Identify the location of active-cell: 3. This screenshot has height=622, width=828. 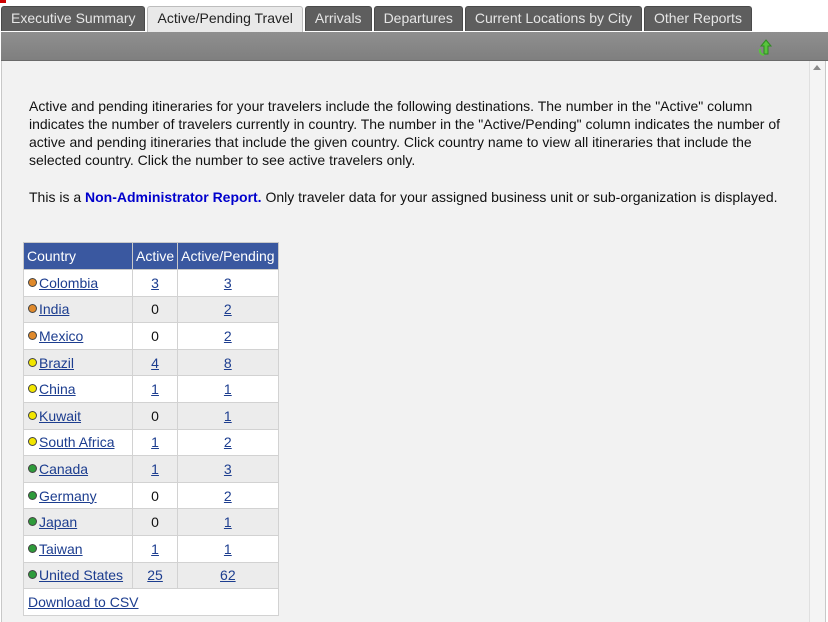
(155, 283).